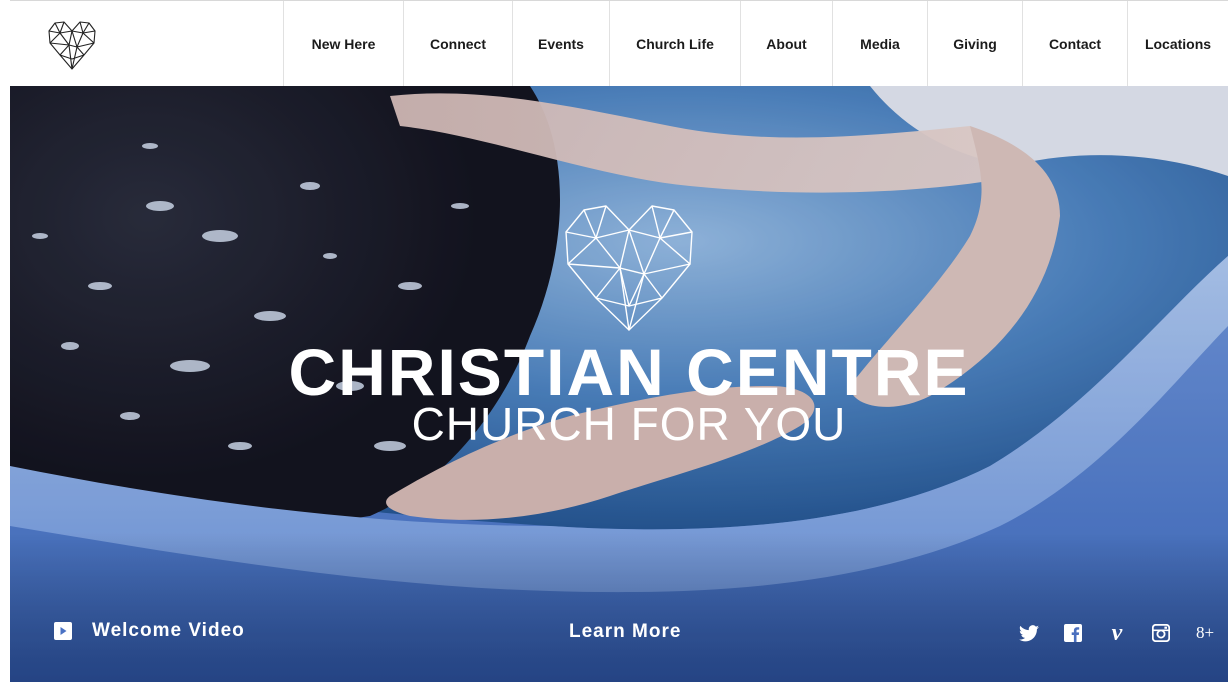 The width and height of the screenshot is (1228, 682). I want to click on welcome-video-button: Welcome Video, so click(149, 631).